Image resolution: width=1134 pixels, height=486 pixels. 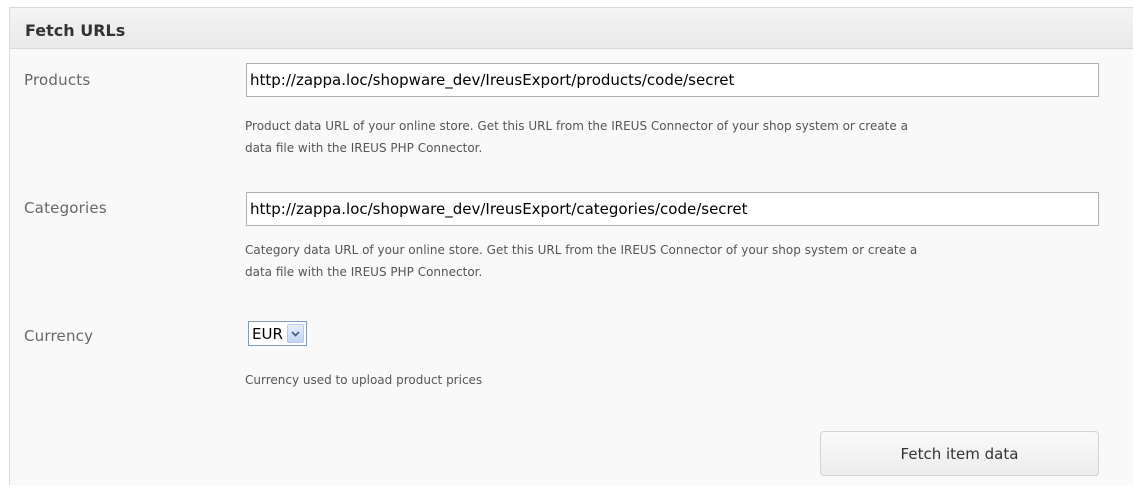 I want to click on categories-help-line-2: data file with the IREUS PHP Connector., so click(x=364, y=272).